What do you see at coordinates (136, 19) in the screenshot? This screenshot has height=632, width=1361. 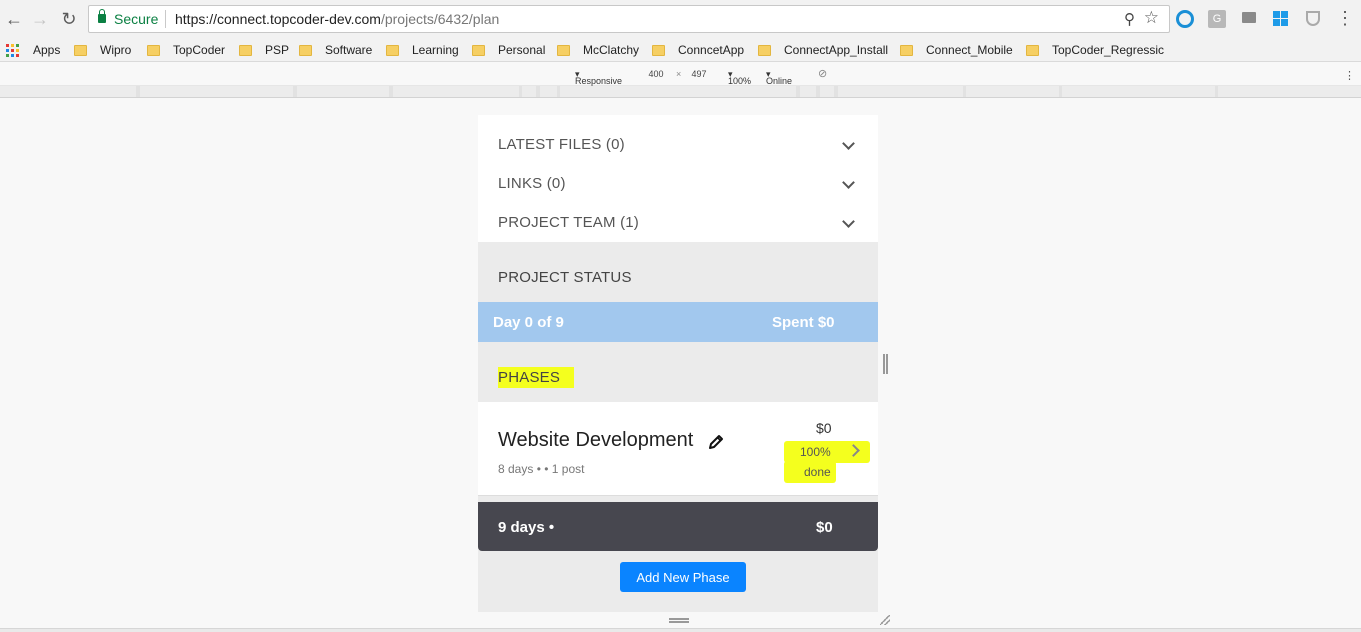 I see `secure-label: Secure` at bounding box center [136, 19].